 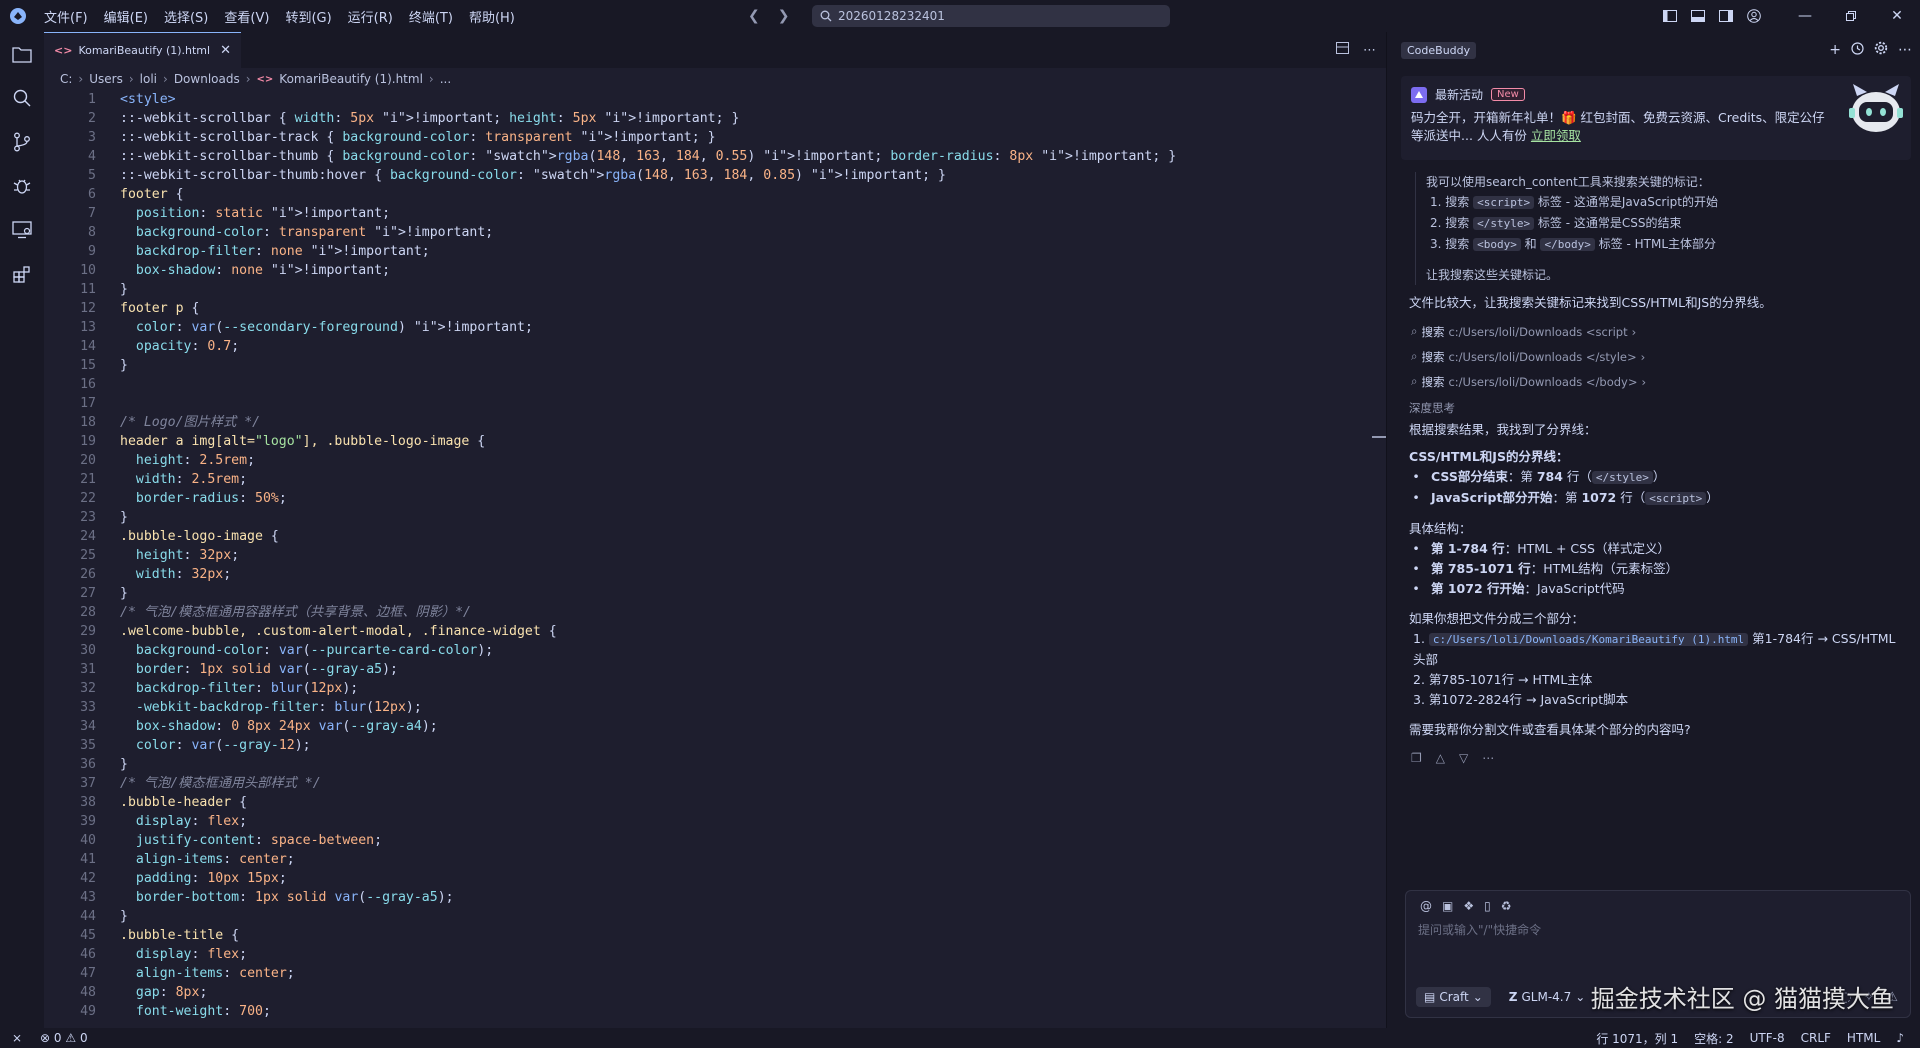 I want to click on code-line: 25 height: 32px;, so click(x=715, y=555).